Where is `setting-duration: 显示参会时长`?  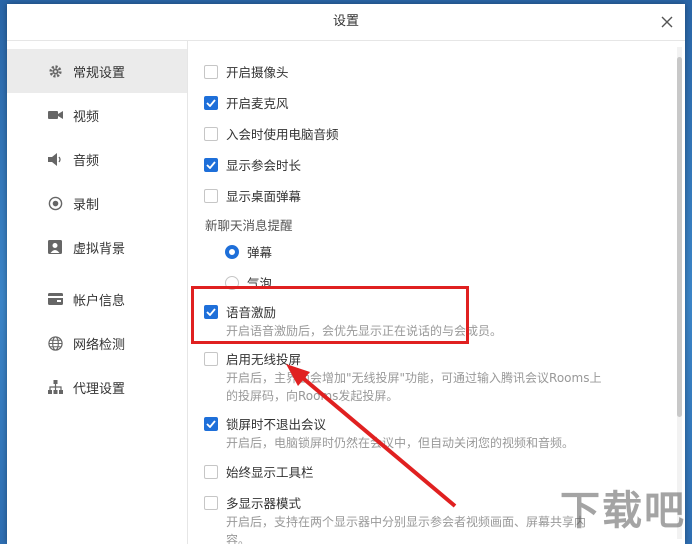 setting-duration: 显示参会时长 is located at coordinates (252, 164).